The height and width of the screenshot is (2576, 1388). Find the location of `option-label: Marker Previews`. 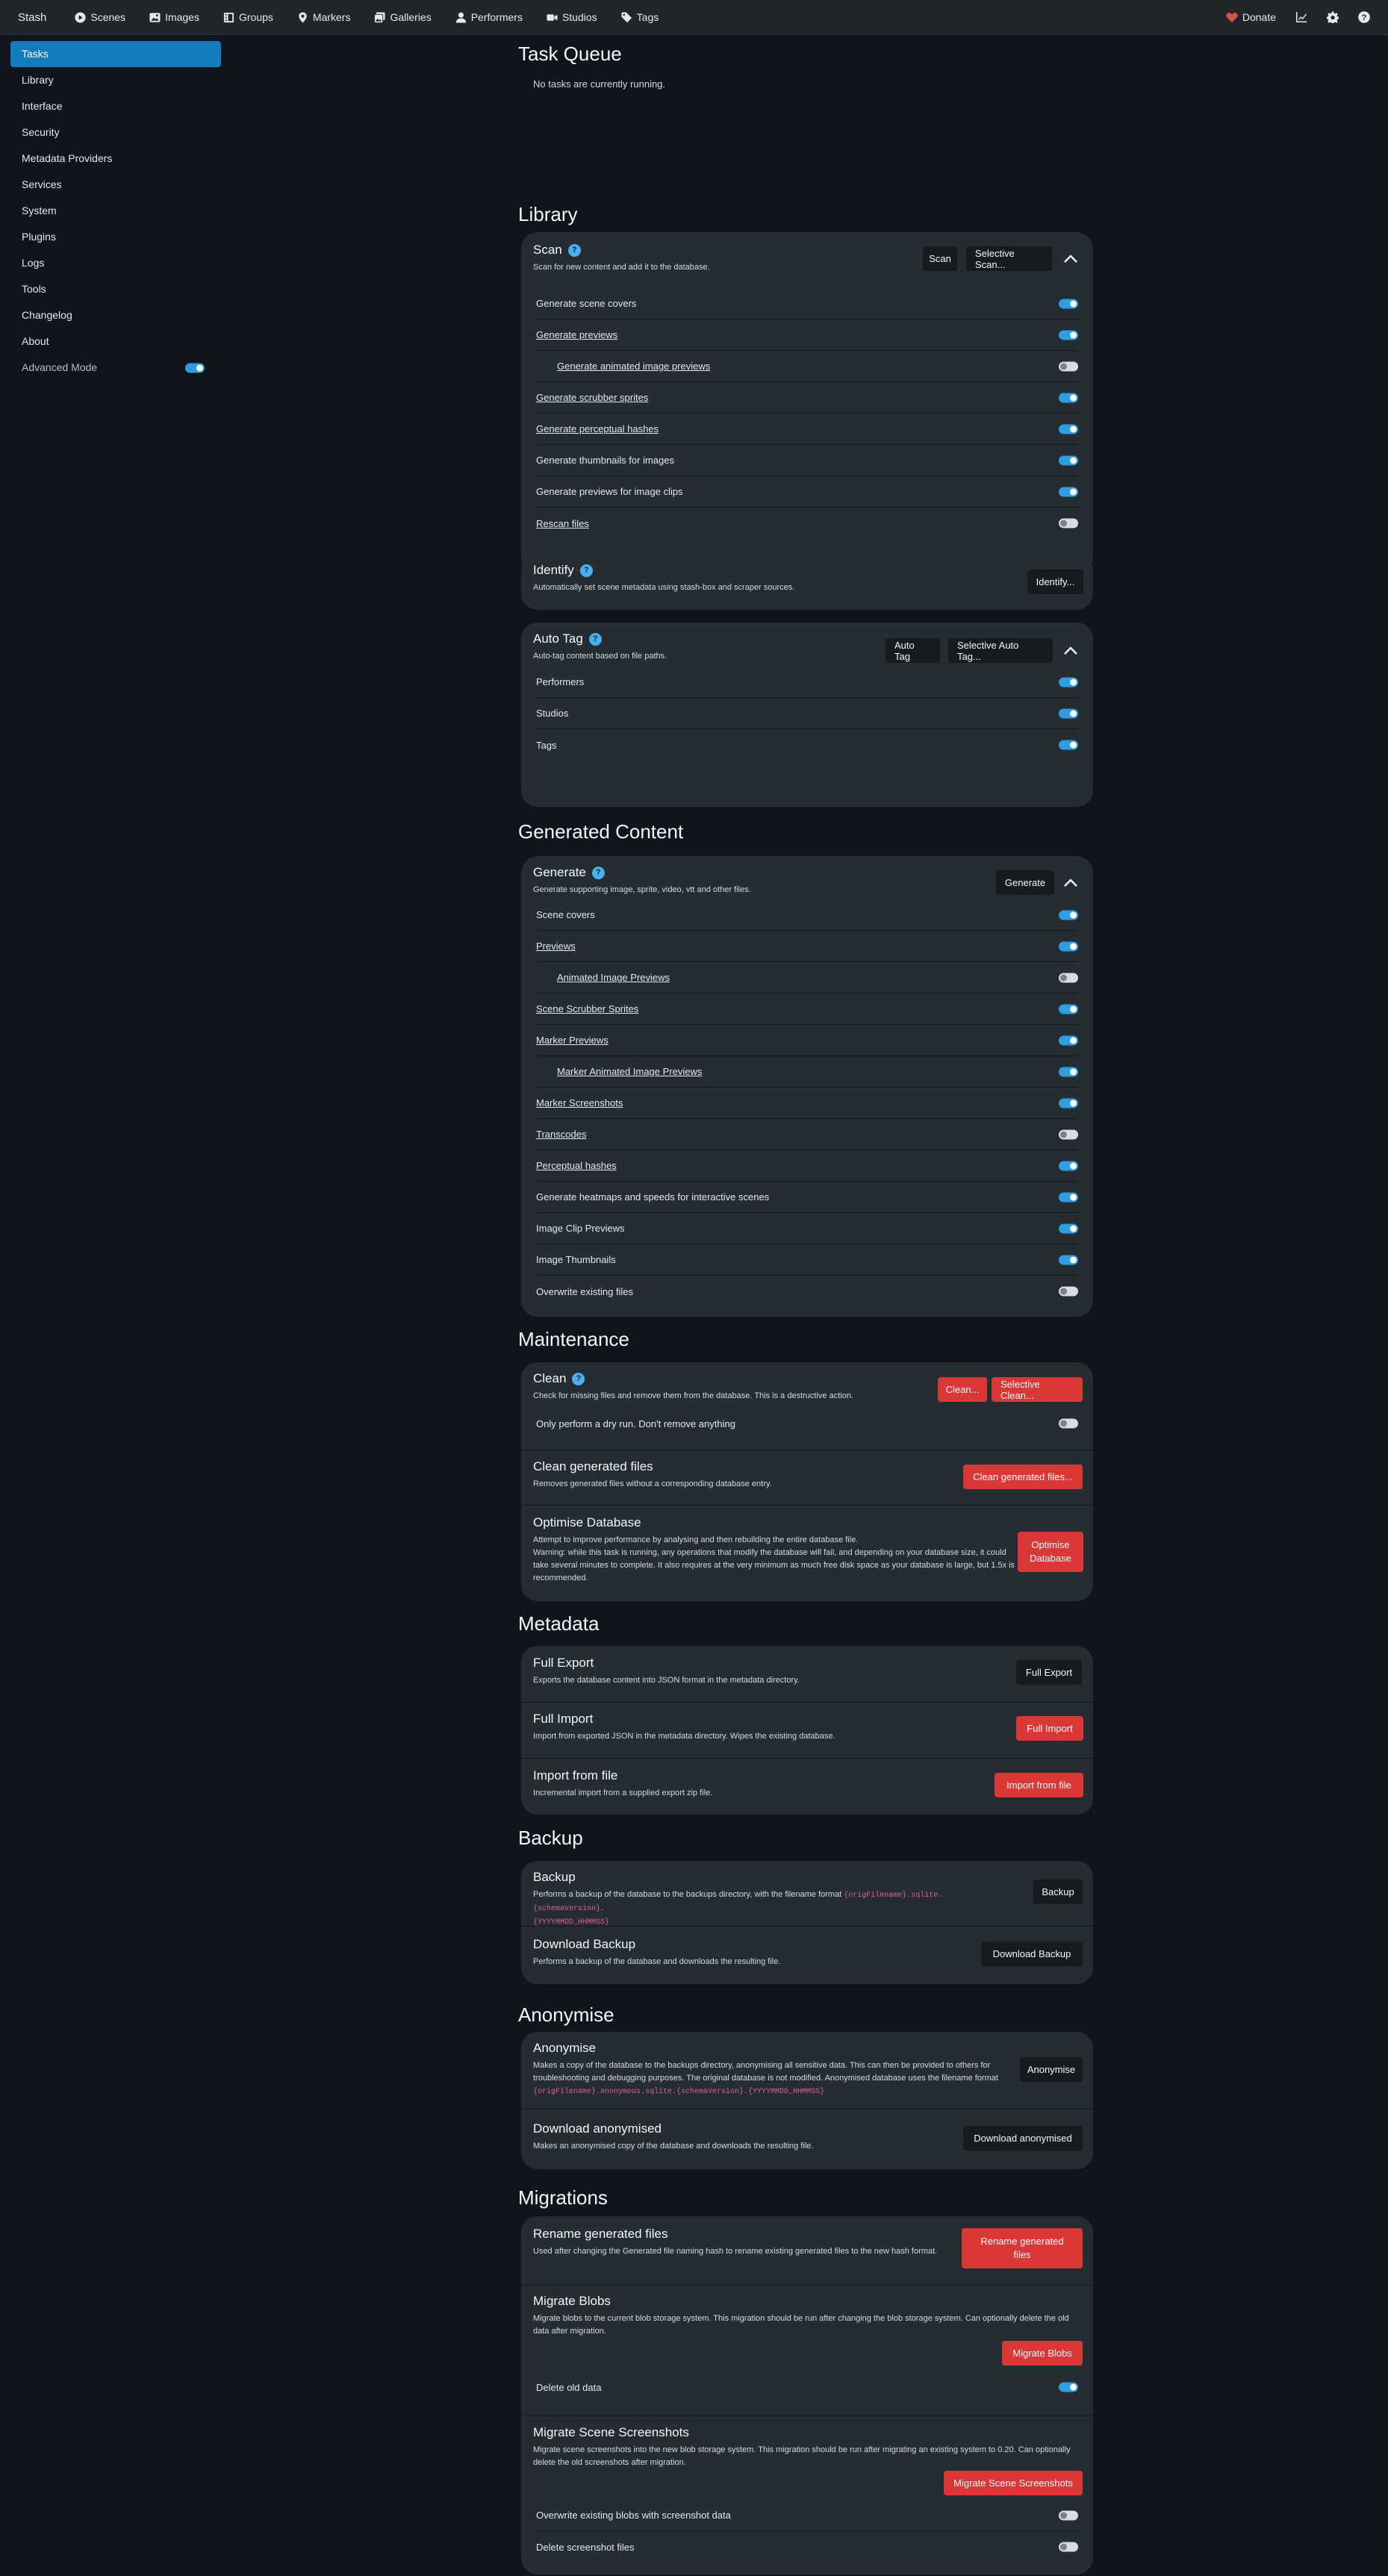

option-label: Marker Previews is located at coordinates (572, 1040).